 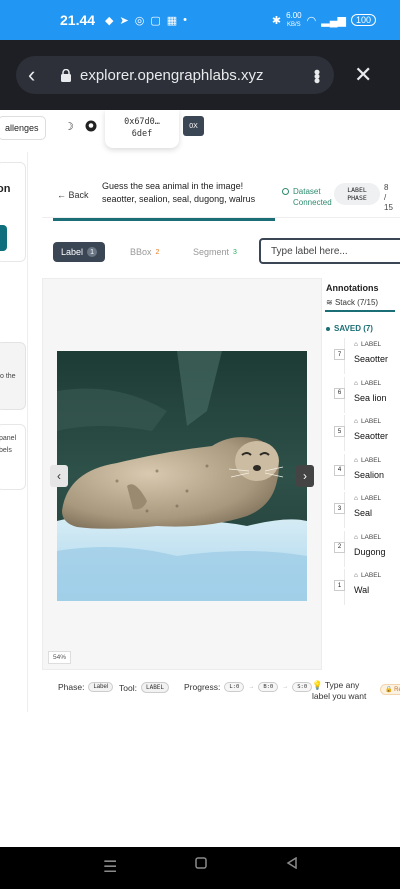 I want to click on saved-dot-icon, so click(x=328, y=328).